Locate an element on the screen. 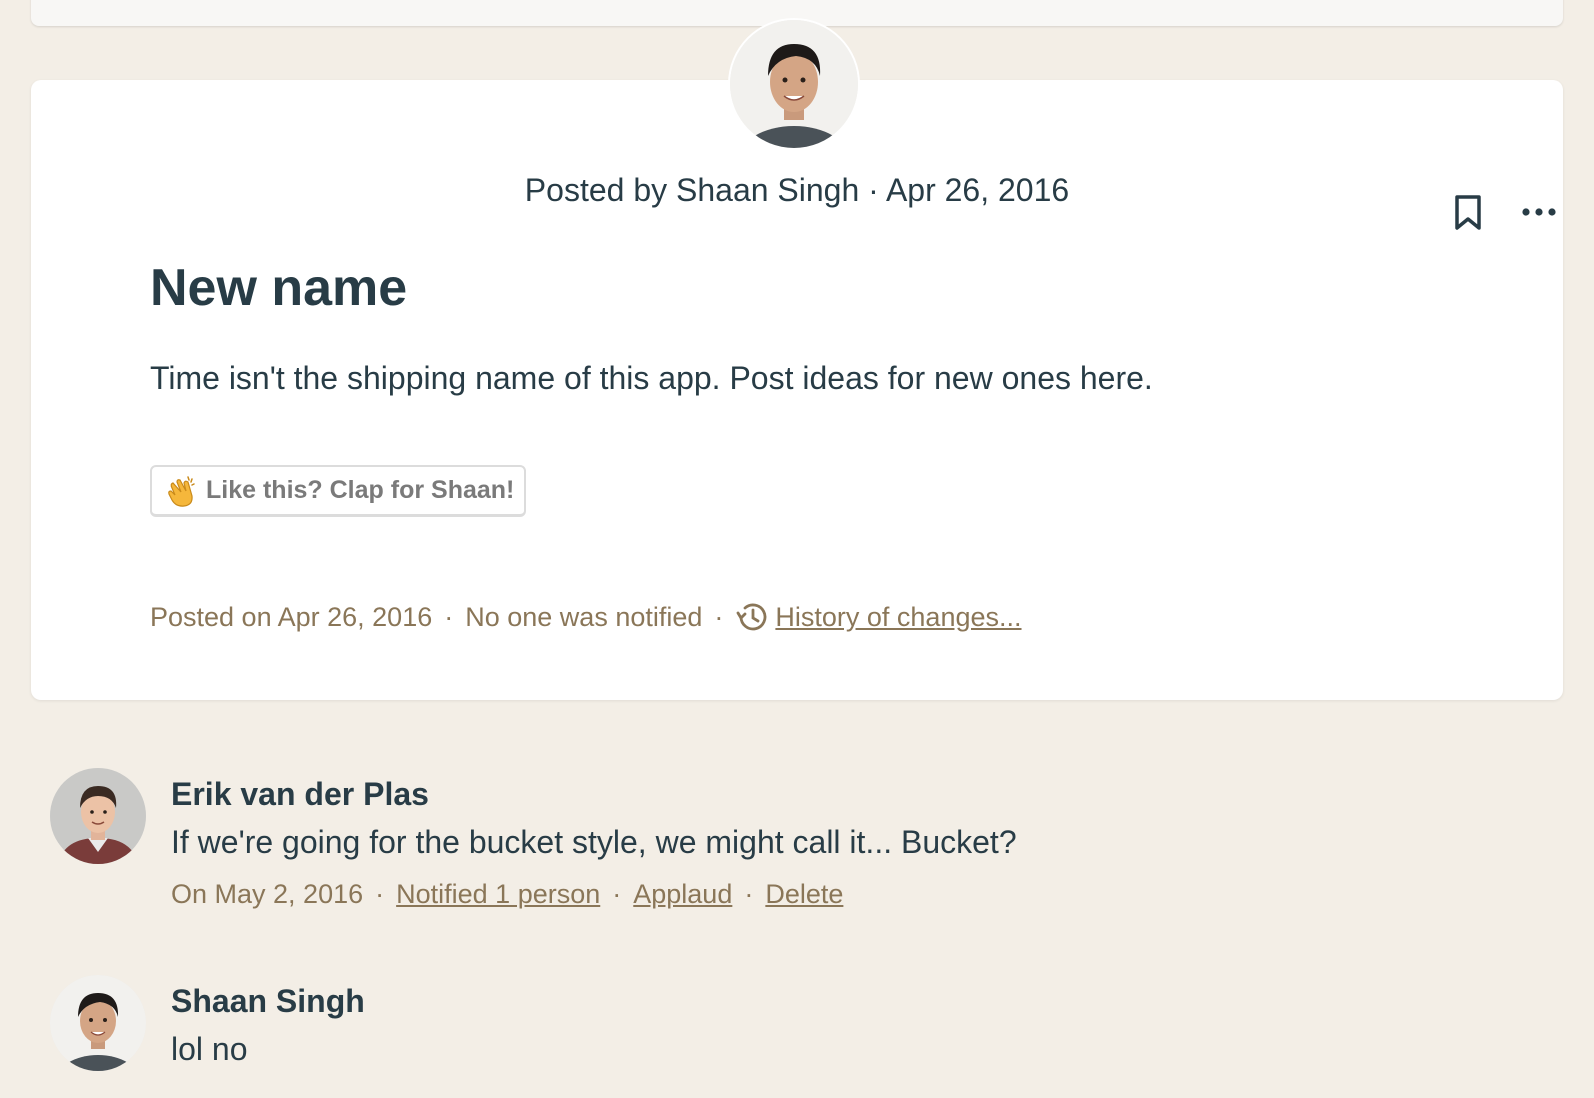  clapping-hands-icon is located at coordinates (181, 491).